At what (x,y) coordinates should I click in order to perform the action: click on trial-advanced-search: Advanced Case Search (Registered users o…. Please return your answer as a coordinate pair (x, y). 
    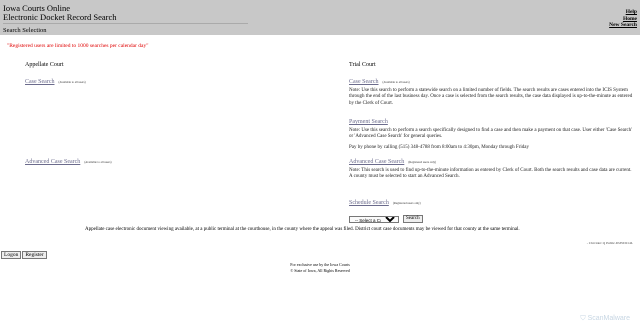
    Looking at the image, I should click on (491, 165).